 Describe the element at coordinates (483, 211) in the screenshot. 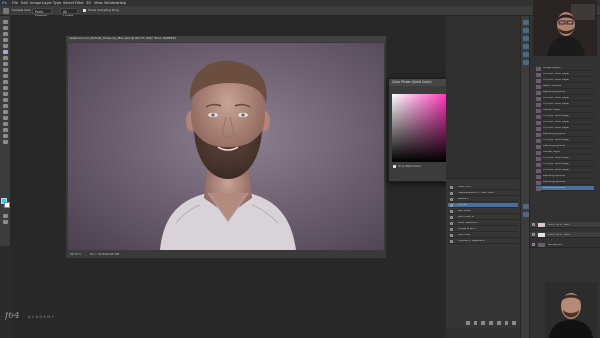

I see `adjustment-layer-row: Blur Effect` at that location.